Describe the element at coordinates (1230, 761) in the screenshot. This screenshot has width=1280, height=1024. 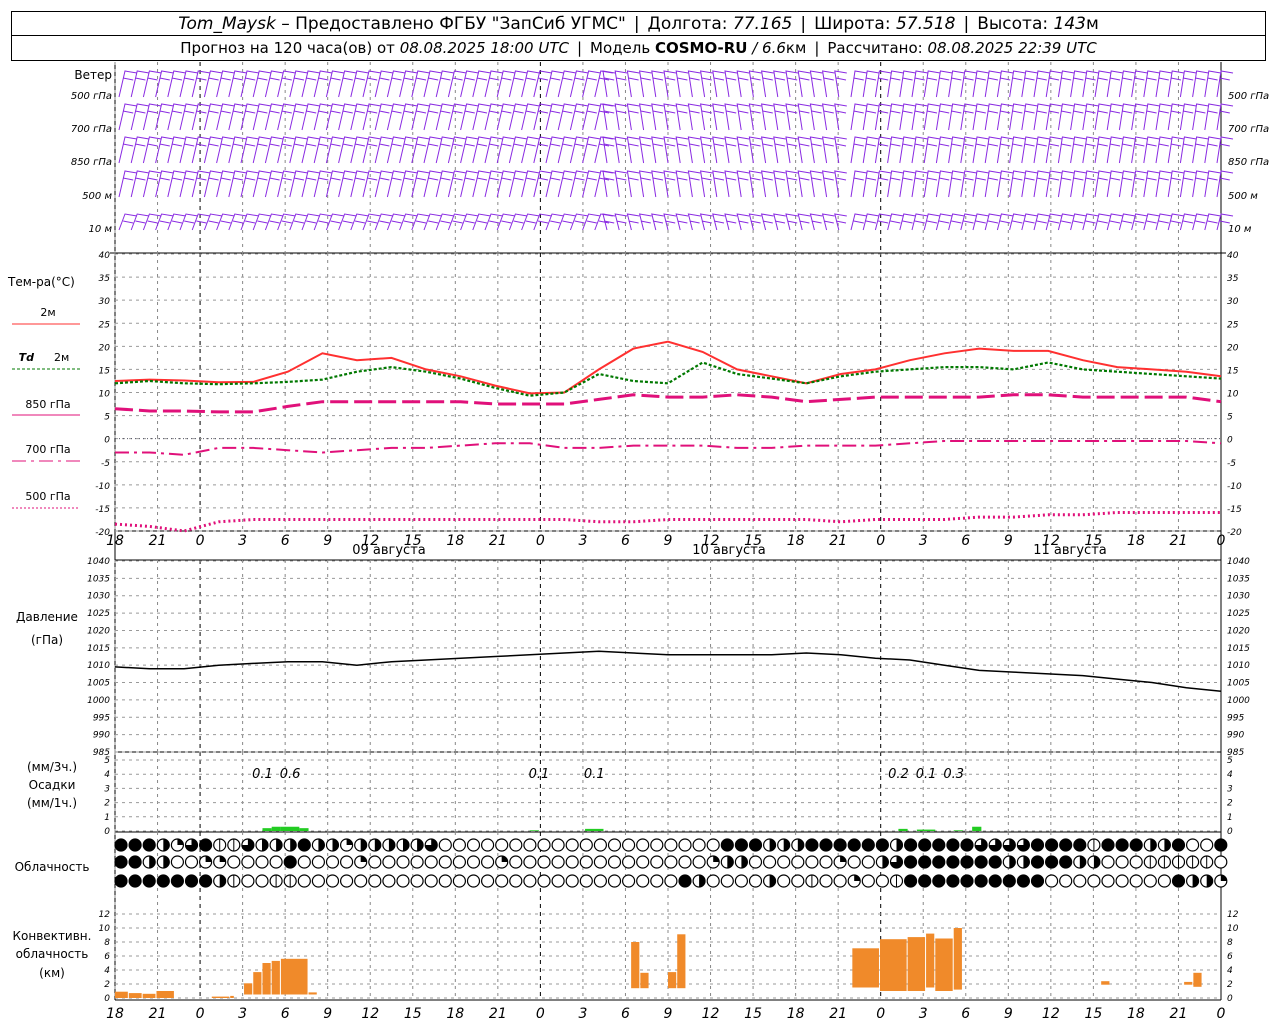
I see `precip-ytick-right: 5` at that location.